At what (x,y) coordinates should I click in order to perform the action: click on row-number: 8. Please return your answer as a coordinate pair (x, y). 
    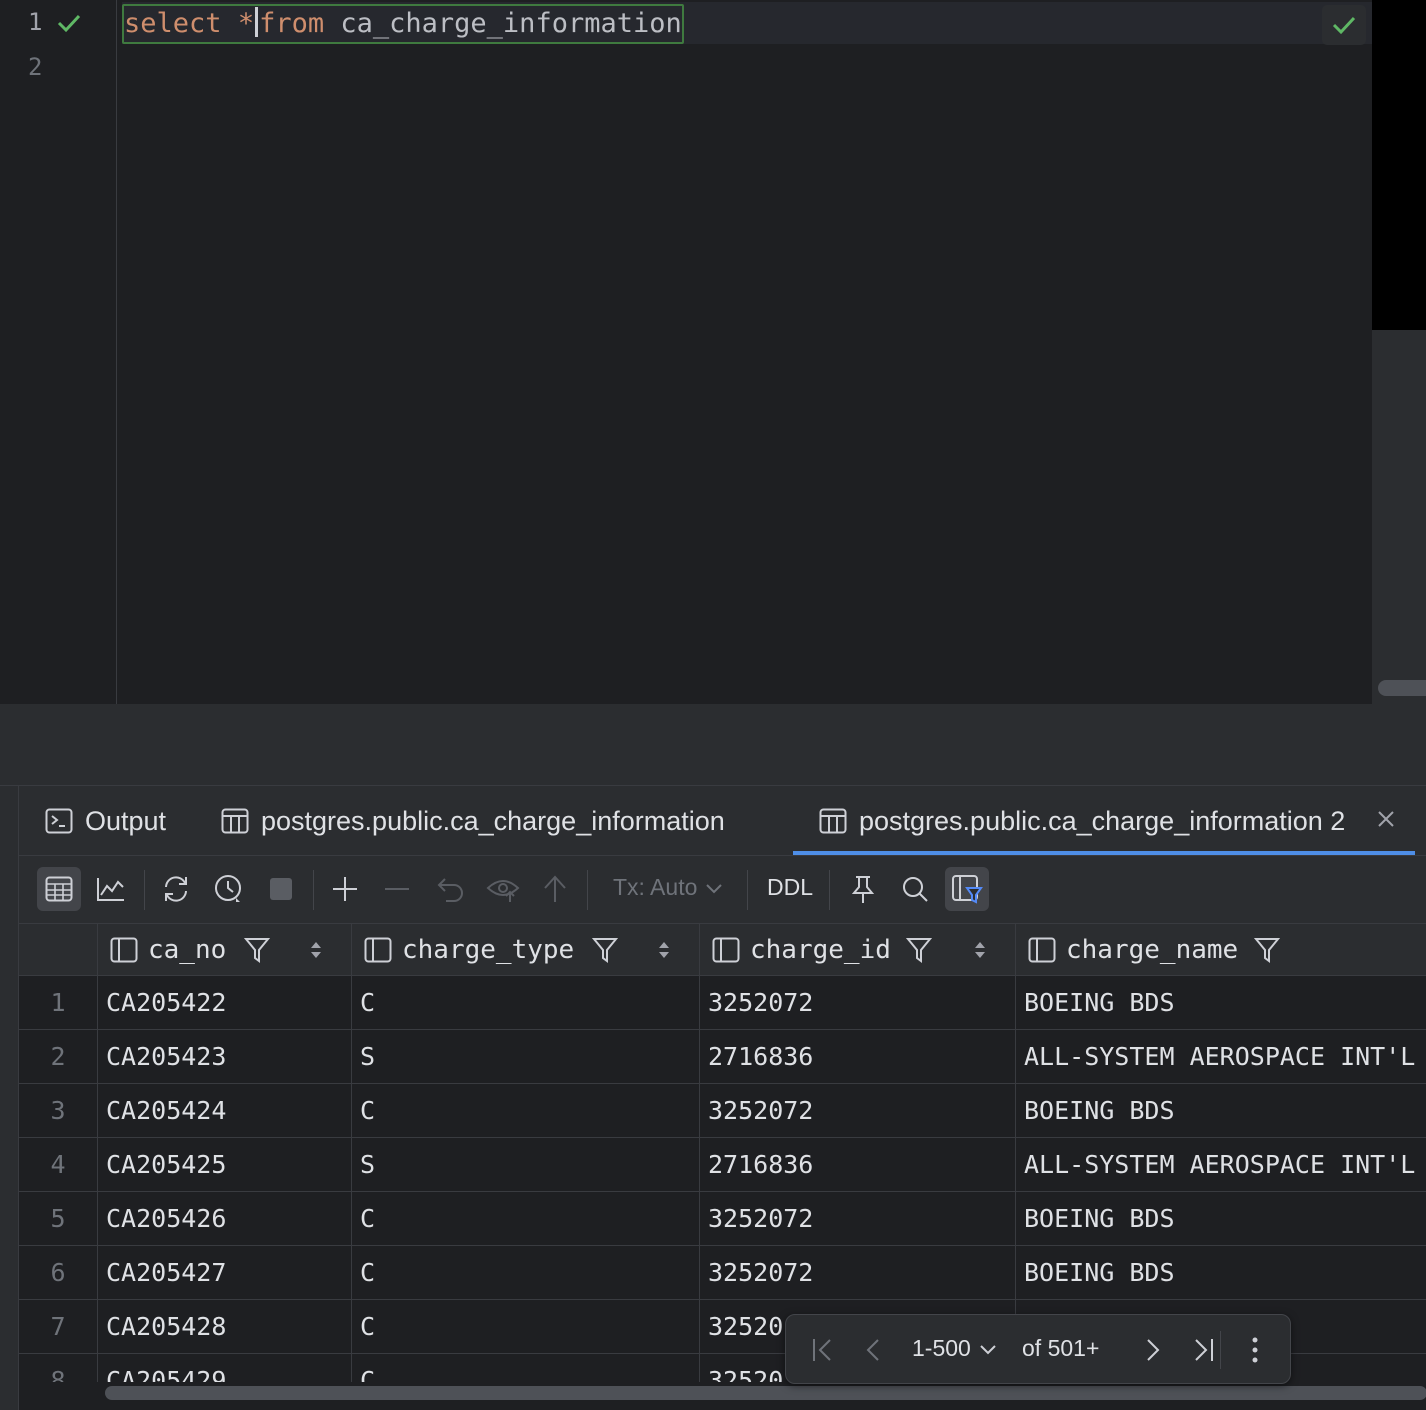
    Looking at the image, I should click on (58, 1374).